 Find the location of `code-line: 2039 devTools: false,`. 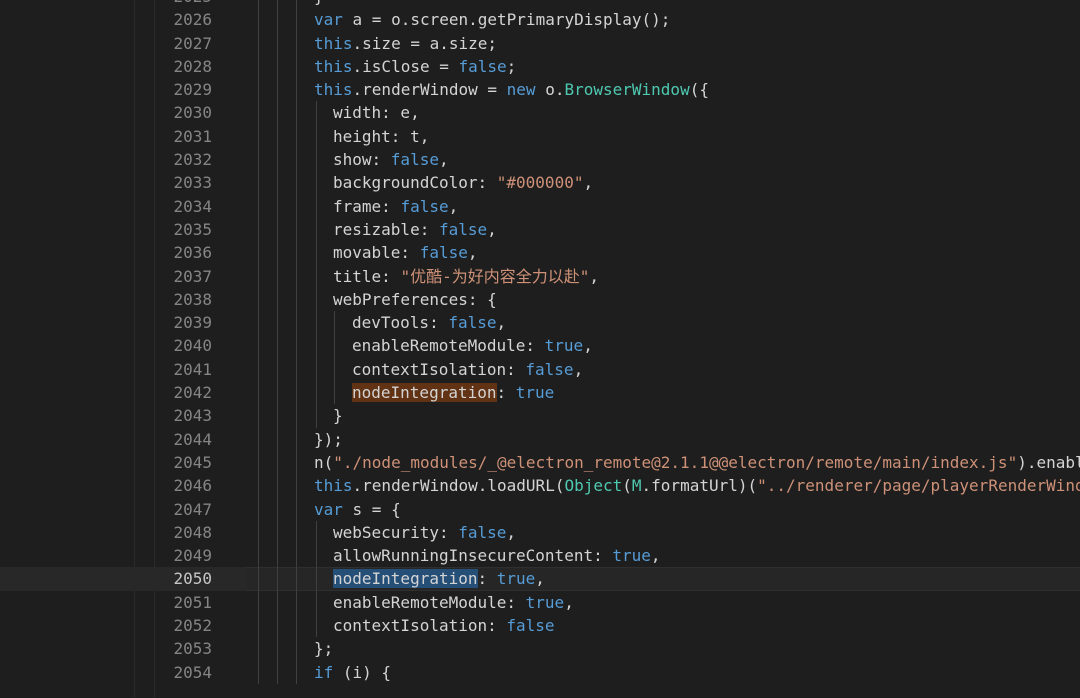

code-line: 2039 devTools: false, is located at coordinates (540, 323).